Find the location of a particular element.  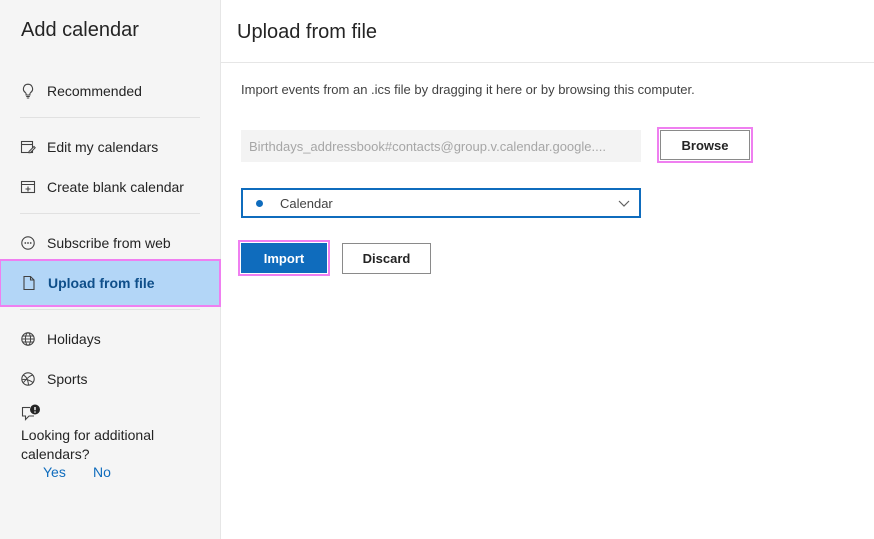

edit-calendar-icon is located at coordinates (28, 147).